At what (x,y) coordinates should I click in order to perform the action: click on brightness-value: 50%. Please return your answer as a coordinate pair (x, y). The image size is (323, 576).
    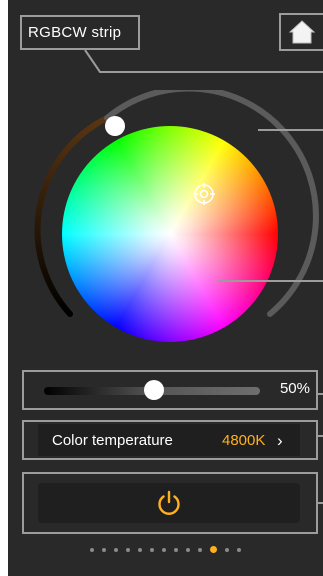
    Looking at the image, I should click on (294, 388).